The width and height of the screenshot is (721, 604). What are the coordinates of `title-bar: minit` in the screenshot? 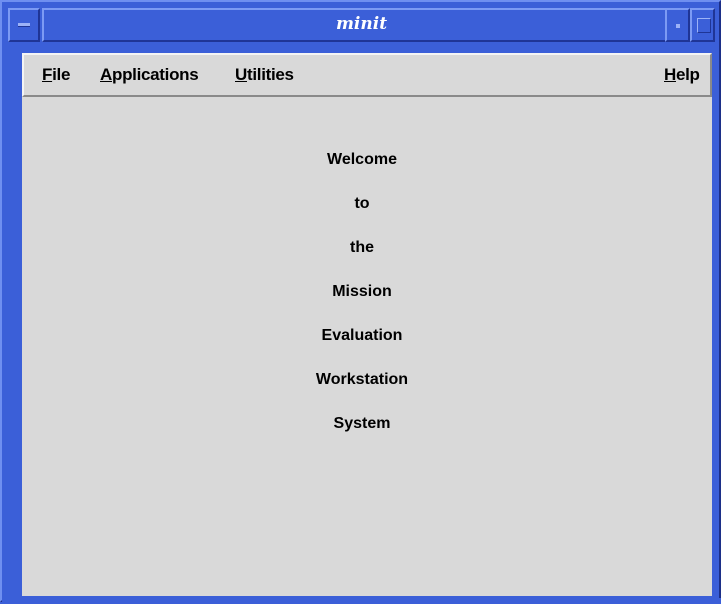 It's located at (361, 25).